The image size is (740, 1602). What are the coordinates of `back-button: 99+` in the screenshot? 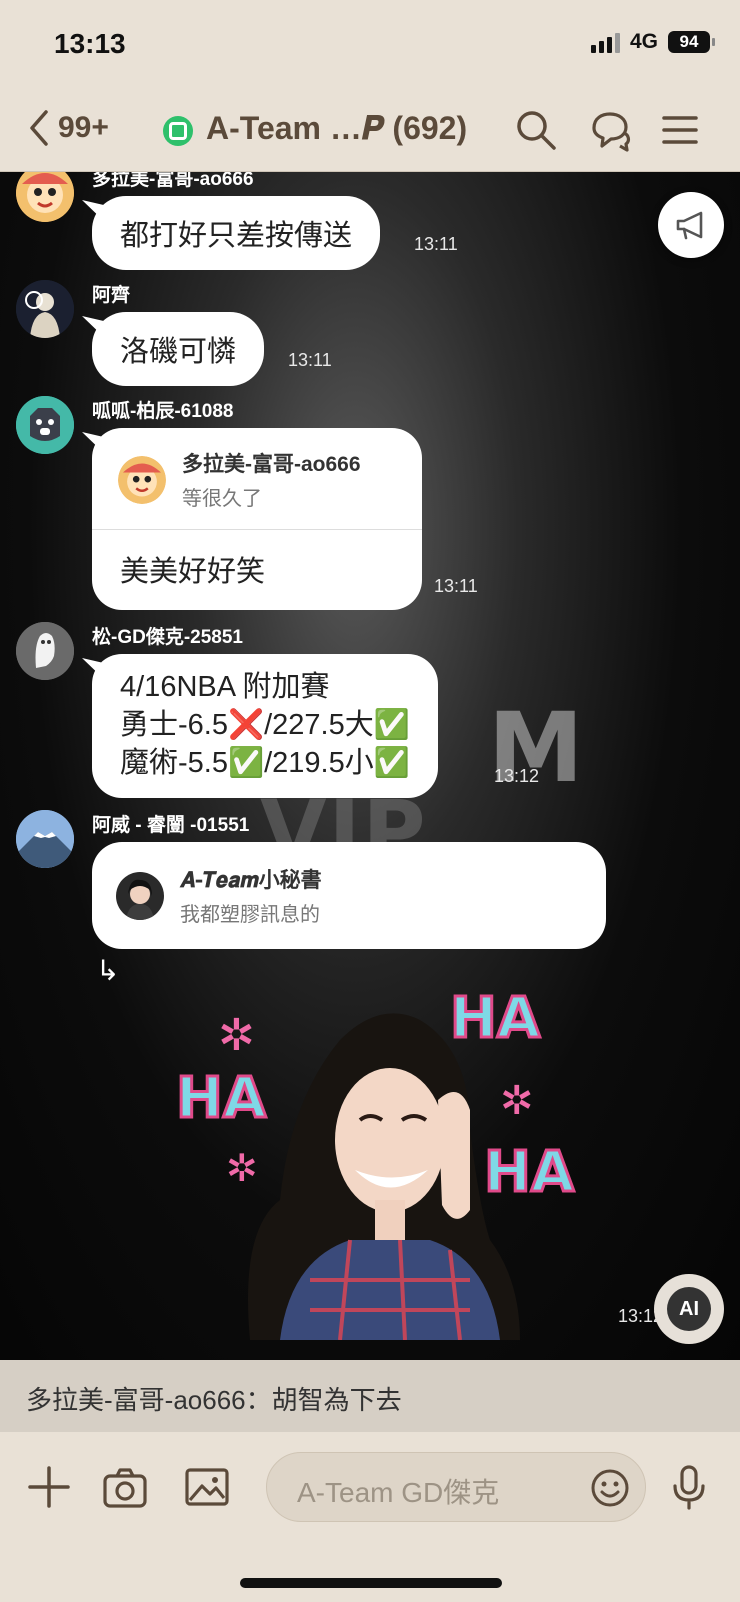 It's located at (67, 128).